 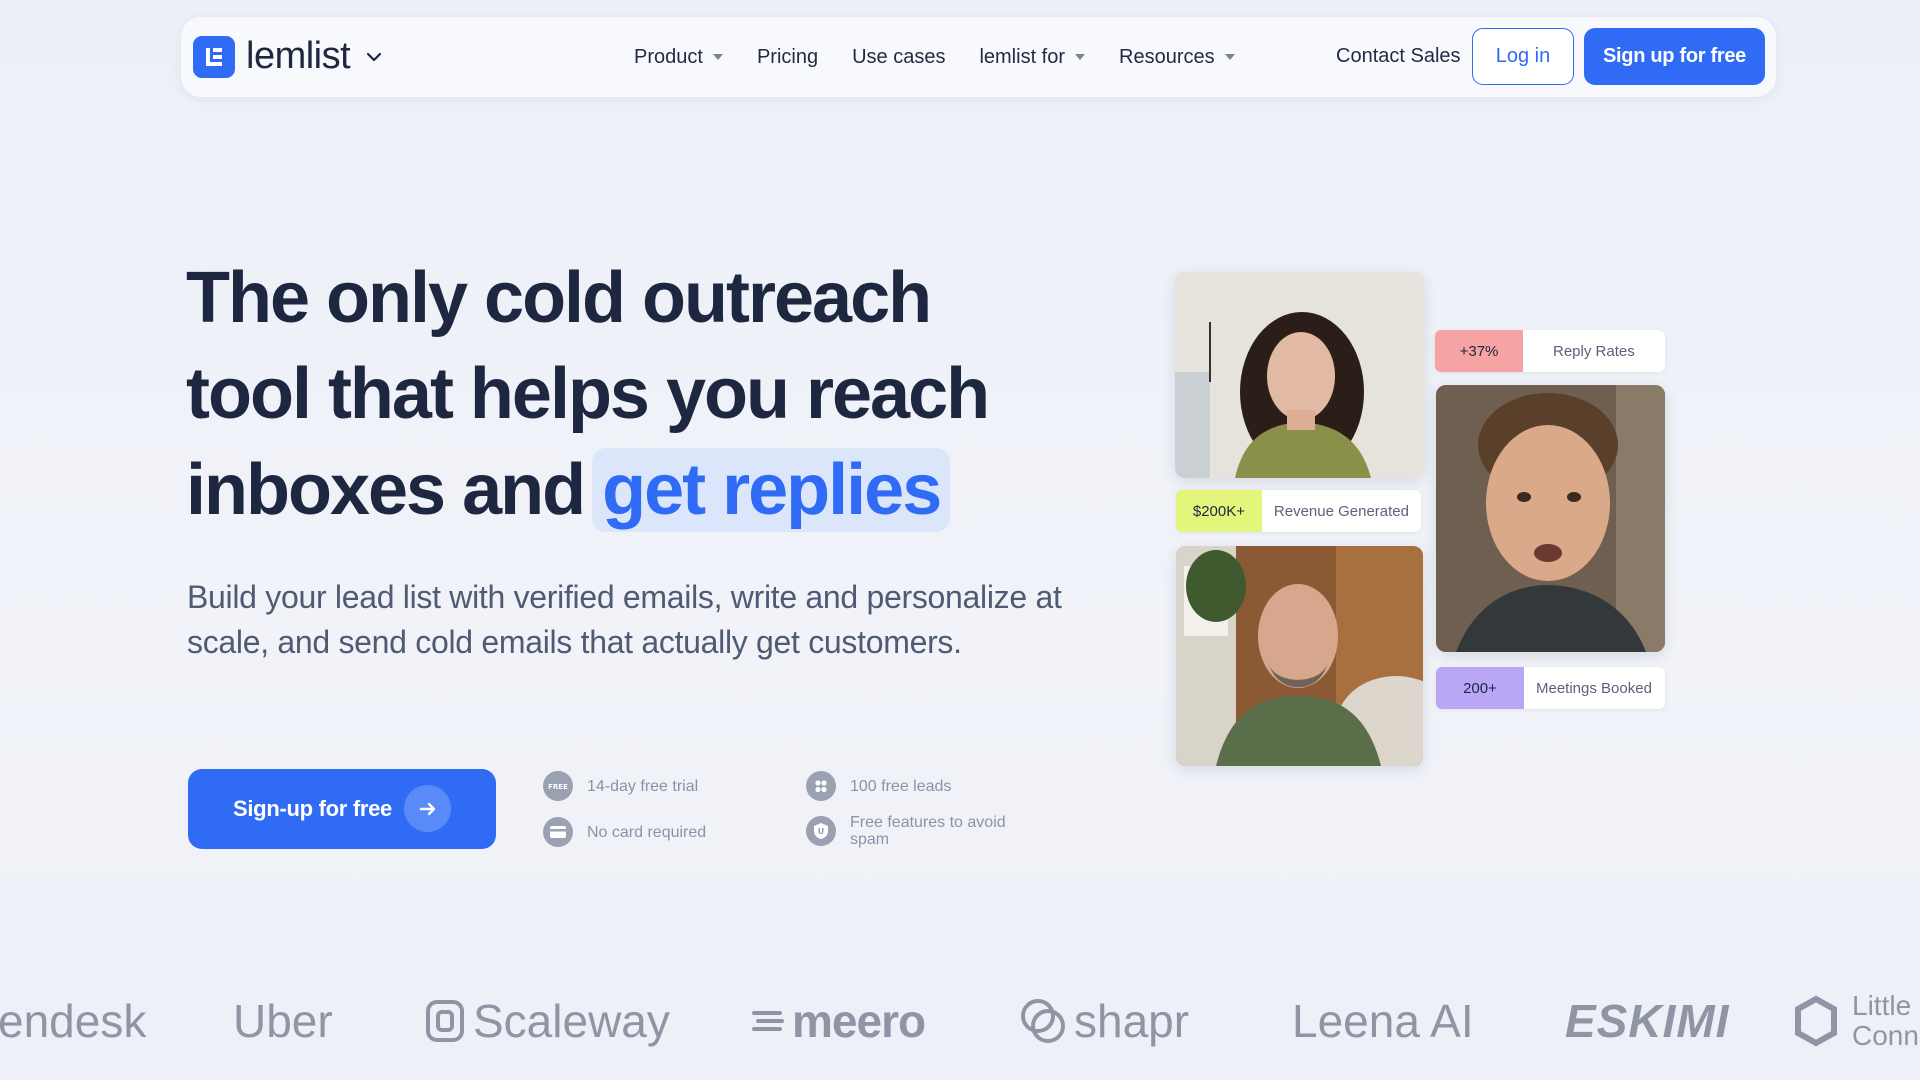 I want to click on meero-mark-icon, so click(x=768, y=1021).